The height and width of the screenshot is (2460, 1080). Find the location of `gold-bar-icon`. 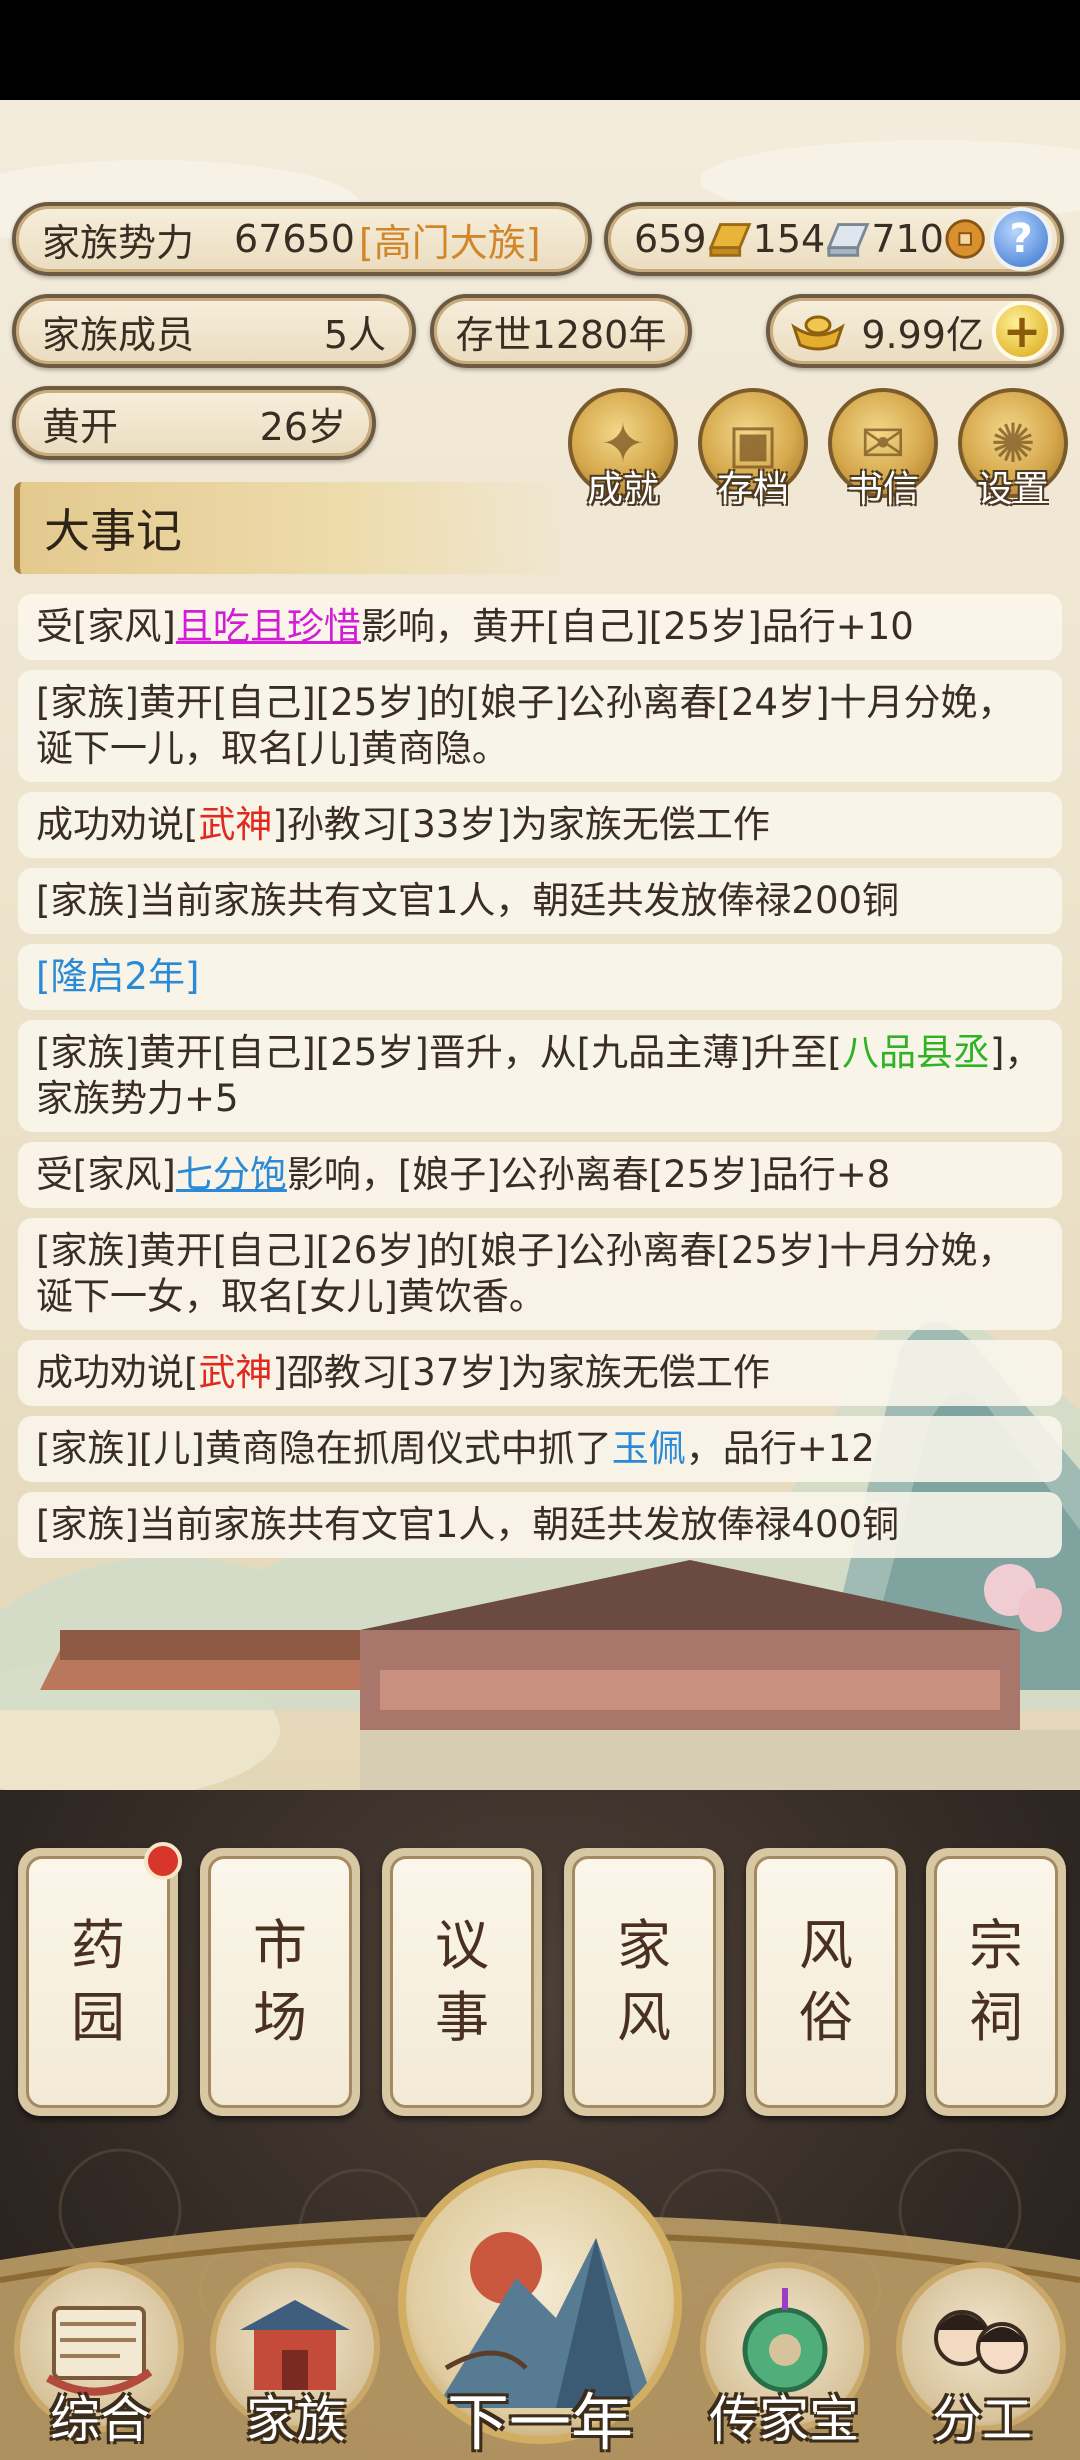

gold-bar-icon is located at coordinates (729, 240).